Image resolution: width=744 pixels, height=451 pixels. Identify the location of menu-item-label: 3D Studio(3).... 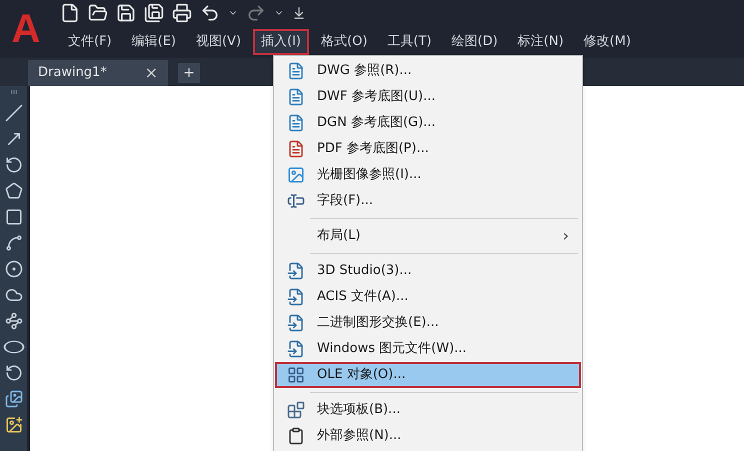
(365, 271).